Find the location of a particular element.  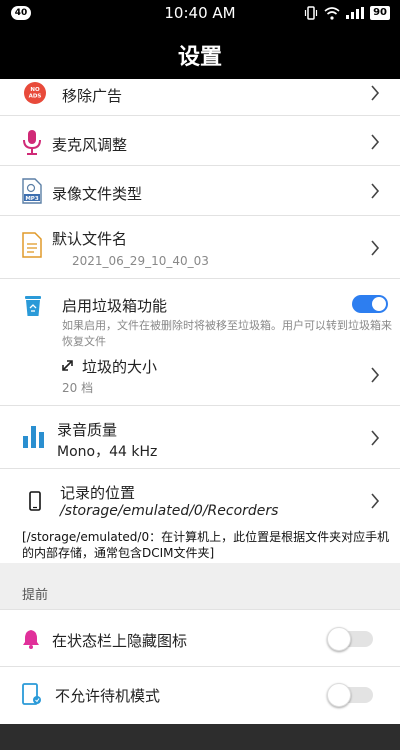

setting-label: 录音质量 is located at coordinates (87, 430).